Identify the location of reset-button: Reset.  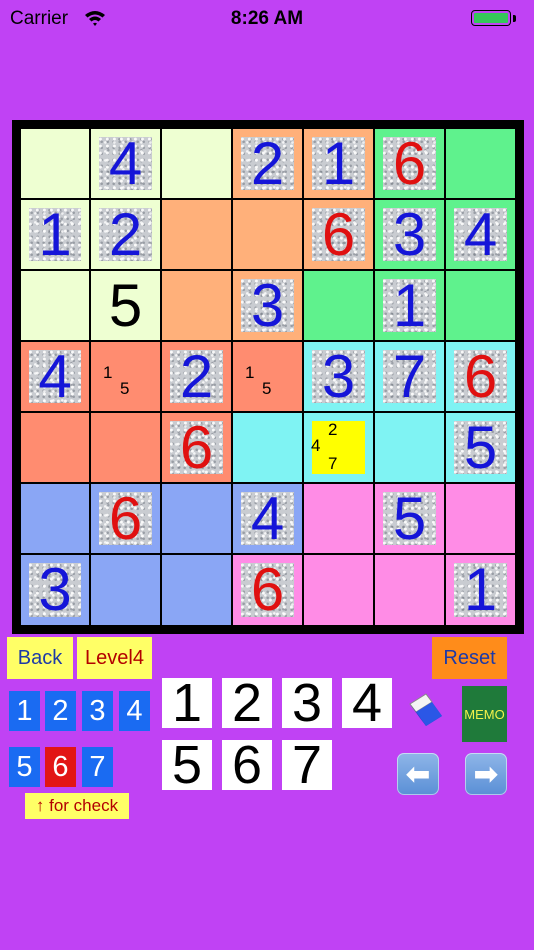
(469, 658).